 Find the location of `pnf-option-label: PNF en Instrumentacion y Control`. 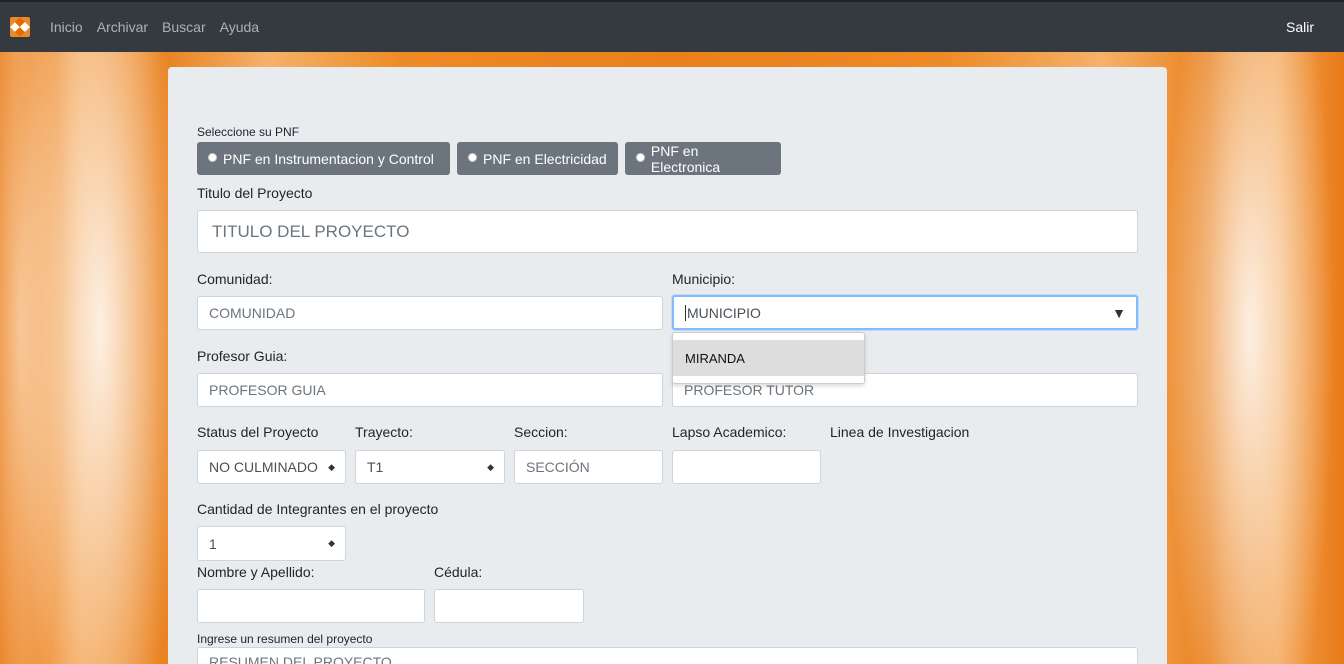

pnf-option-label: PNF en Instrumentacion y Control is located at coordinates (328, 158).